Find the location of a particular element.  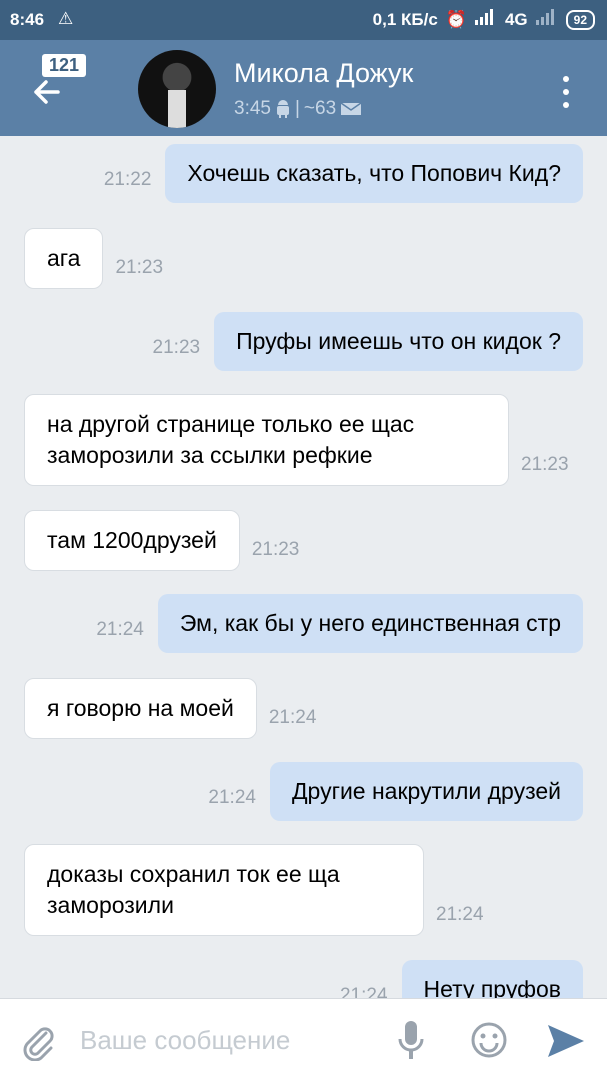

message-incoming: там 1200друзей 21:23 is located at coordinates (167, 540).